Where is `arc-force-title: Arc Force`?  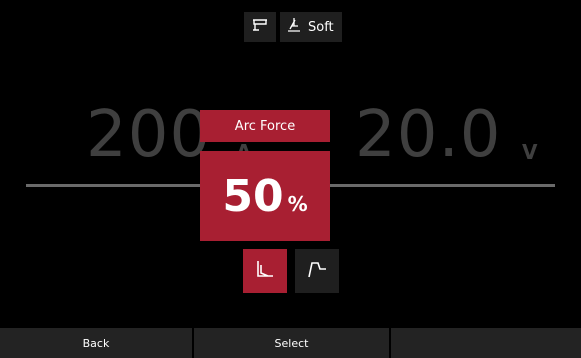 arc-force-title: Arc Force is located at coordinates (265, 126).